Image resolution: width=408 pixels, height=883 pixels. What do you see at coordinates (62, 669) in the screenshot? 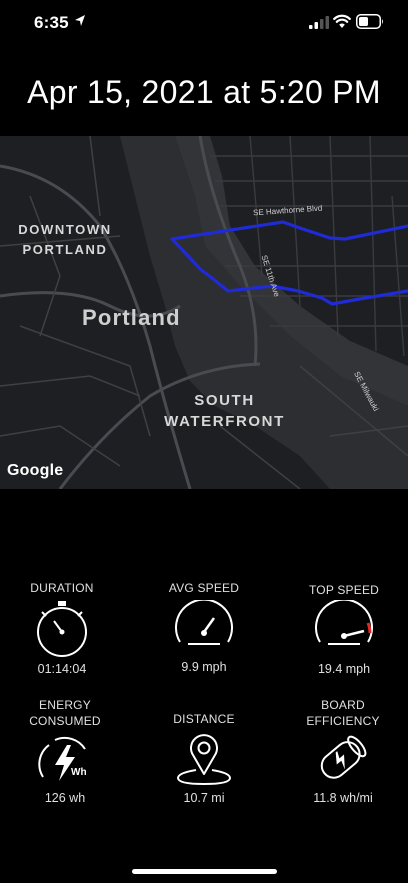
I see `stat-duration-value: 01:14:04` at bounding box center [62, 669].